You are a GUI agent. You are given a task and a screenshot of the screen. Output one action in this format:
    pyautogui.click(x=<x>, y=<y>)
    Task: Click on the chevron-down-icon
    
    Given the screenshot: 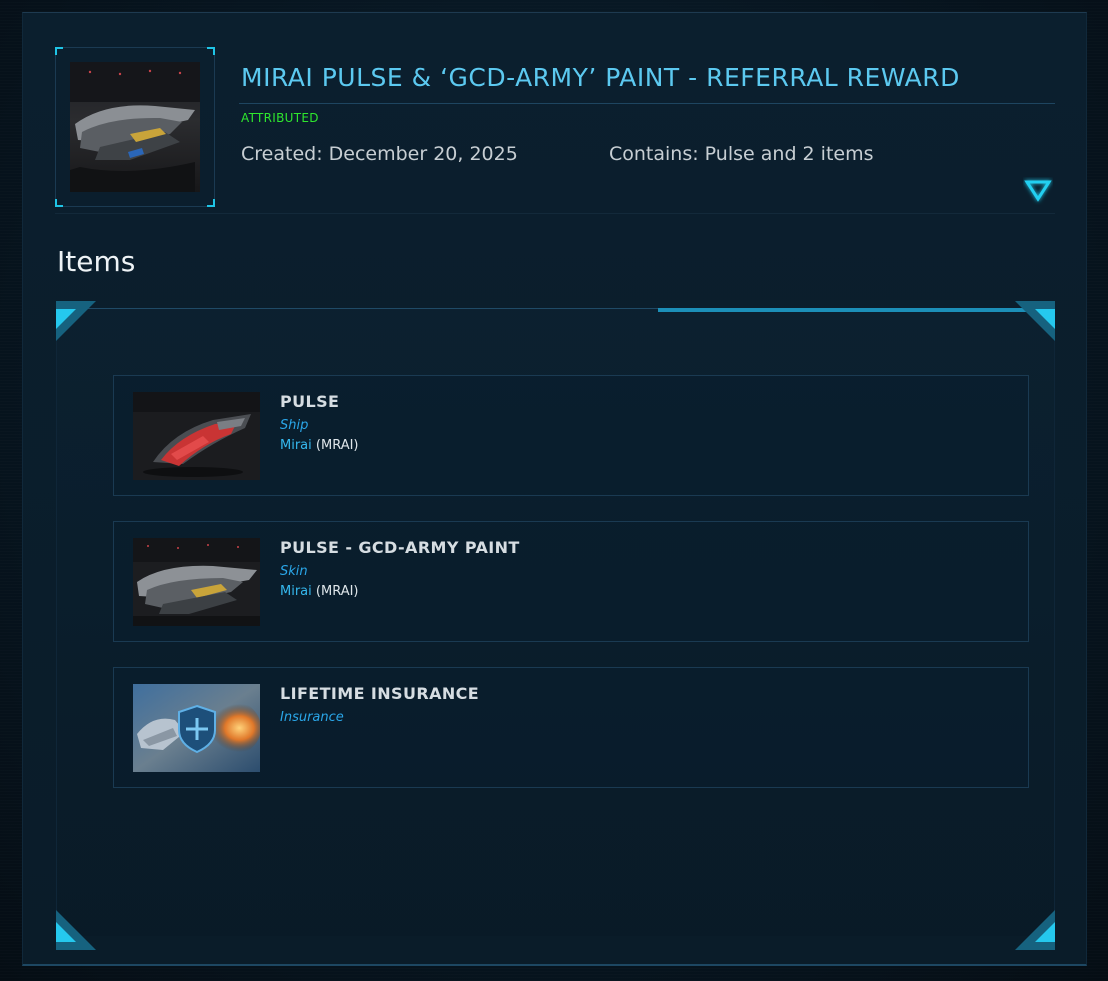 What is the action you would take?
    pyautogui.click(x=1038, y=191)
    